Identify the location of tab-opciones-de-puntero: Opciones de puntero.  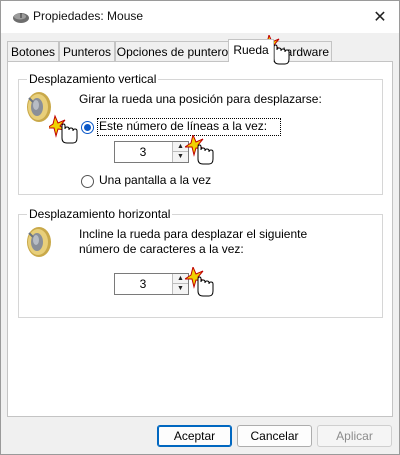
(172, 51).